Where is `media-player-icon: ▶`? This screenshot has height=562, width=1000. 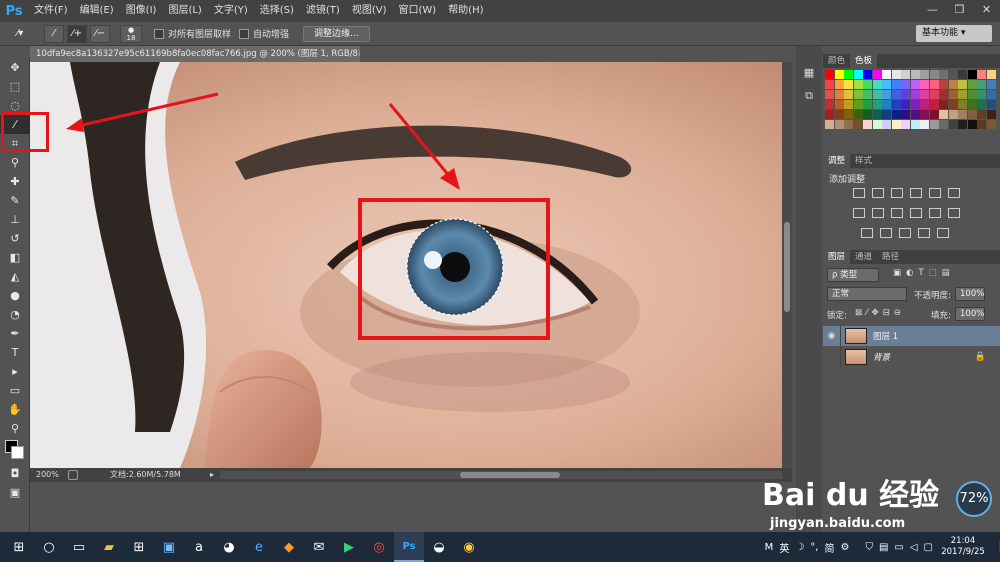 media-player-icon: ▶ is located at coordinates (349, 547).